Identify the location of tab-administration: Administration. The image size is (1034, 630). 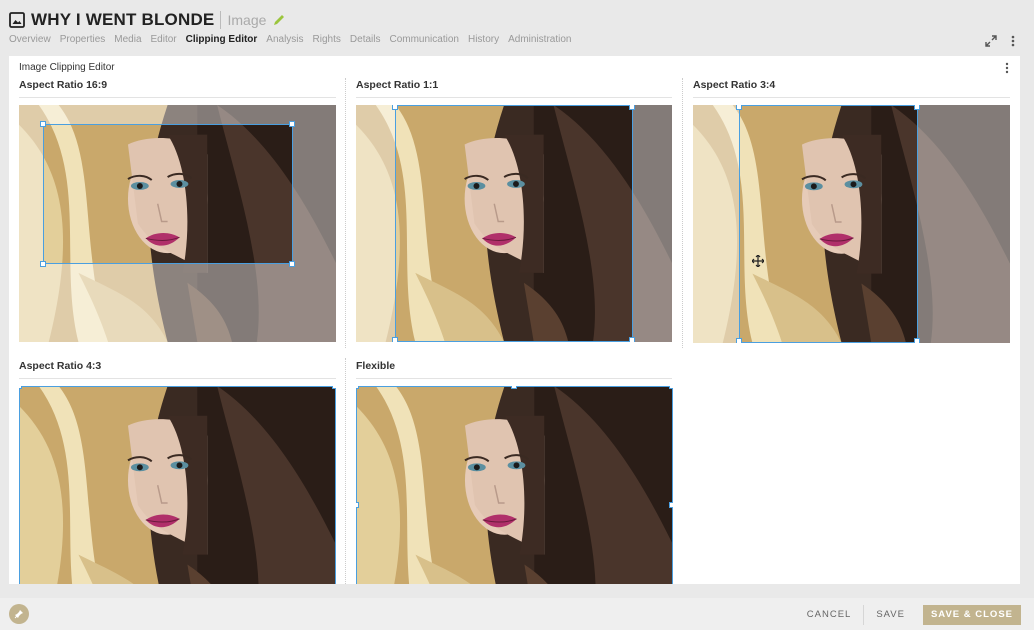
(539, 39).